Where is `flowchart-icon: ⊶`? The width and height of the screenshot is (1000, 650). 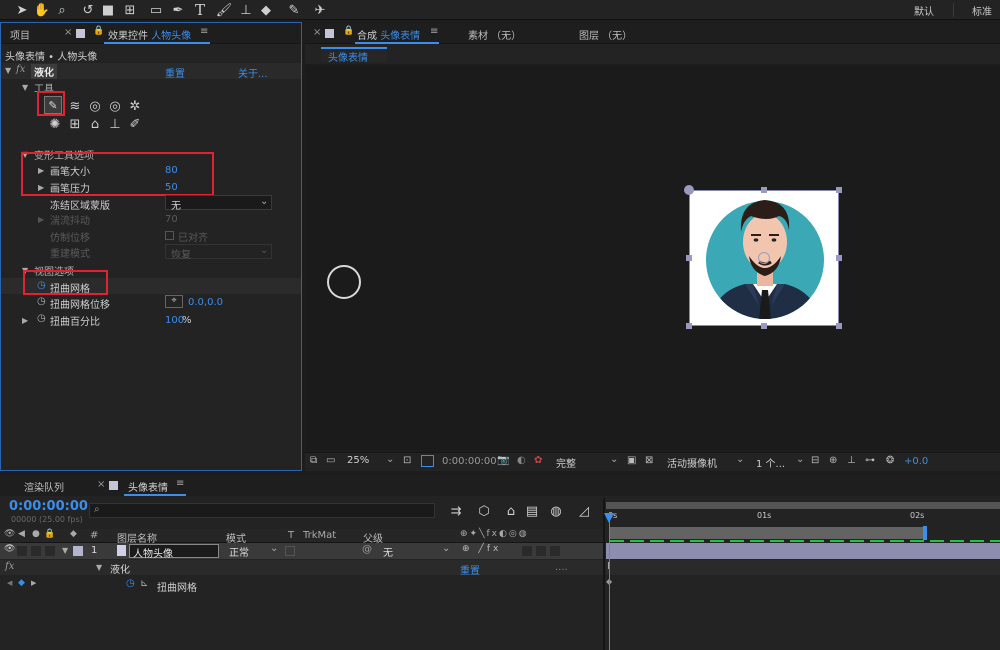
flowchart-icon: ⊶ is located at coordinates (870, 460).